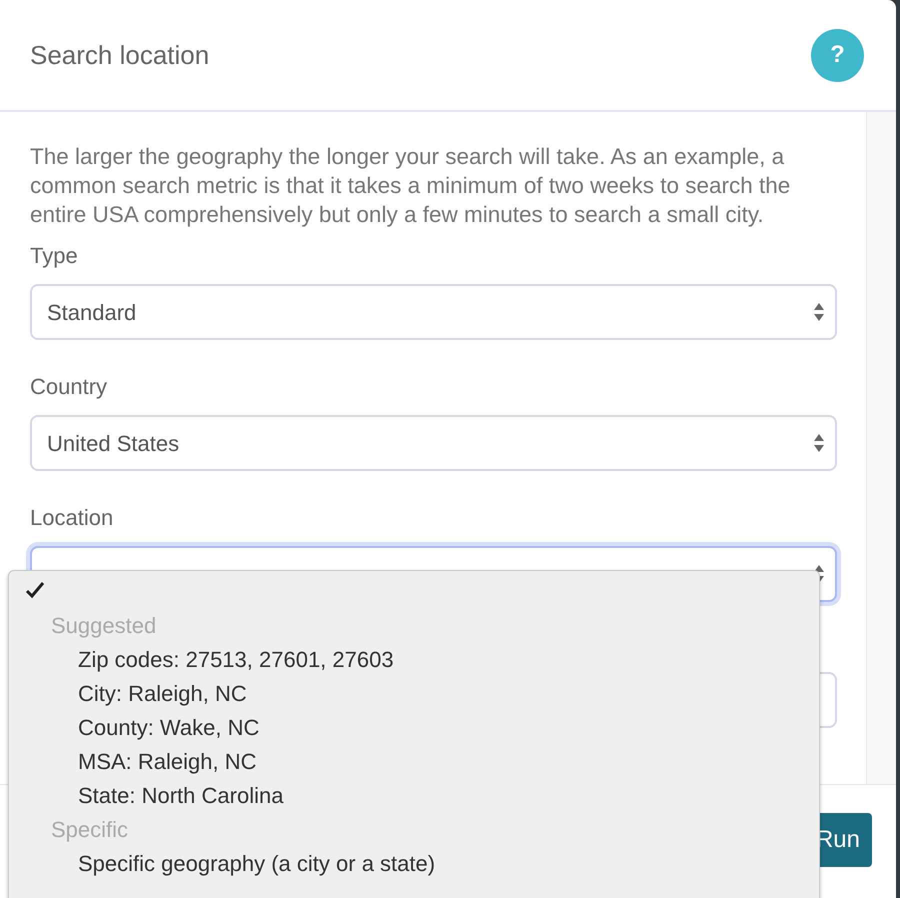 This screenshot has width=900, height=898. I want to click on dropdown-option: County: Wake, NC, so click(414, 728).